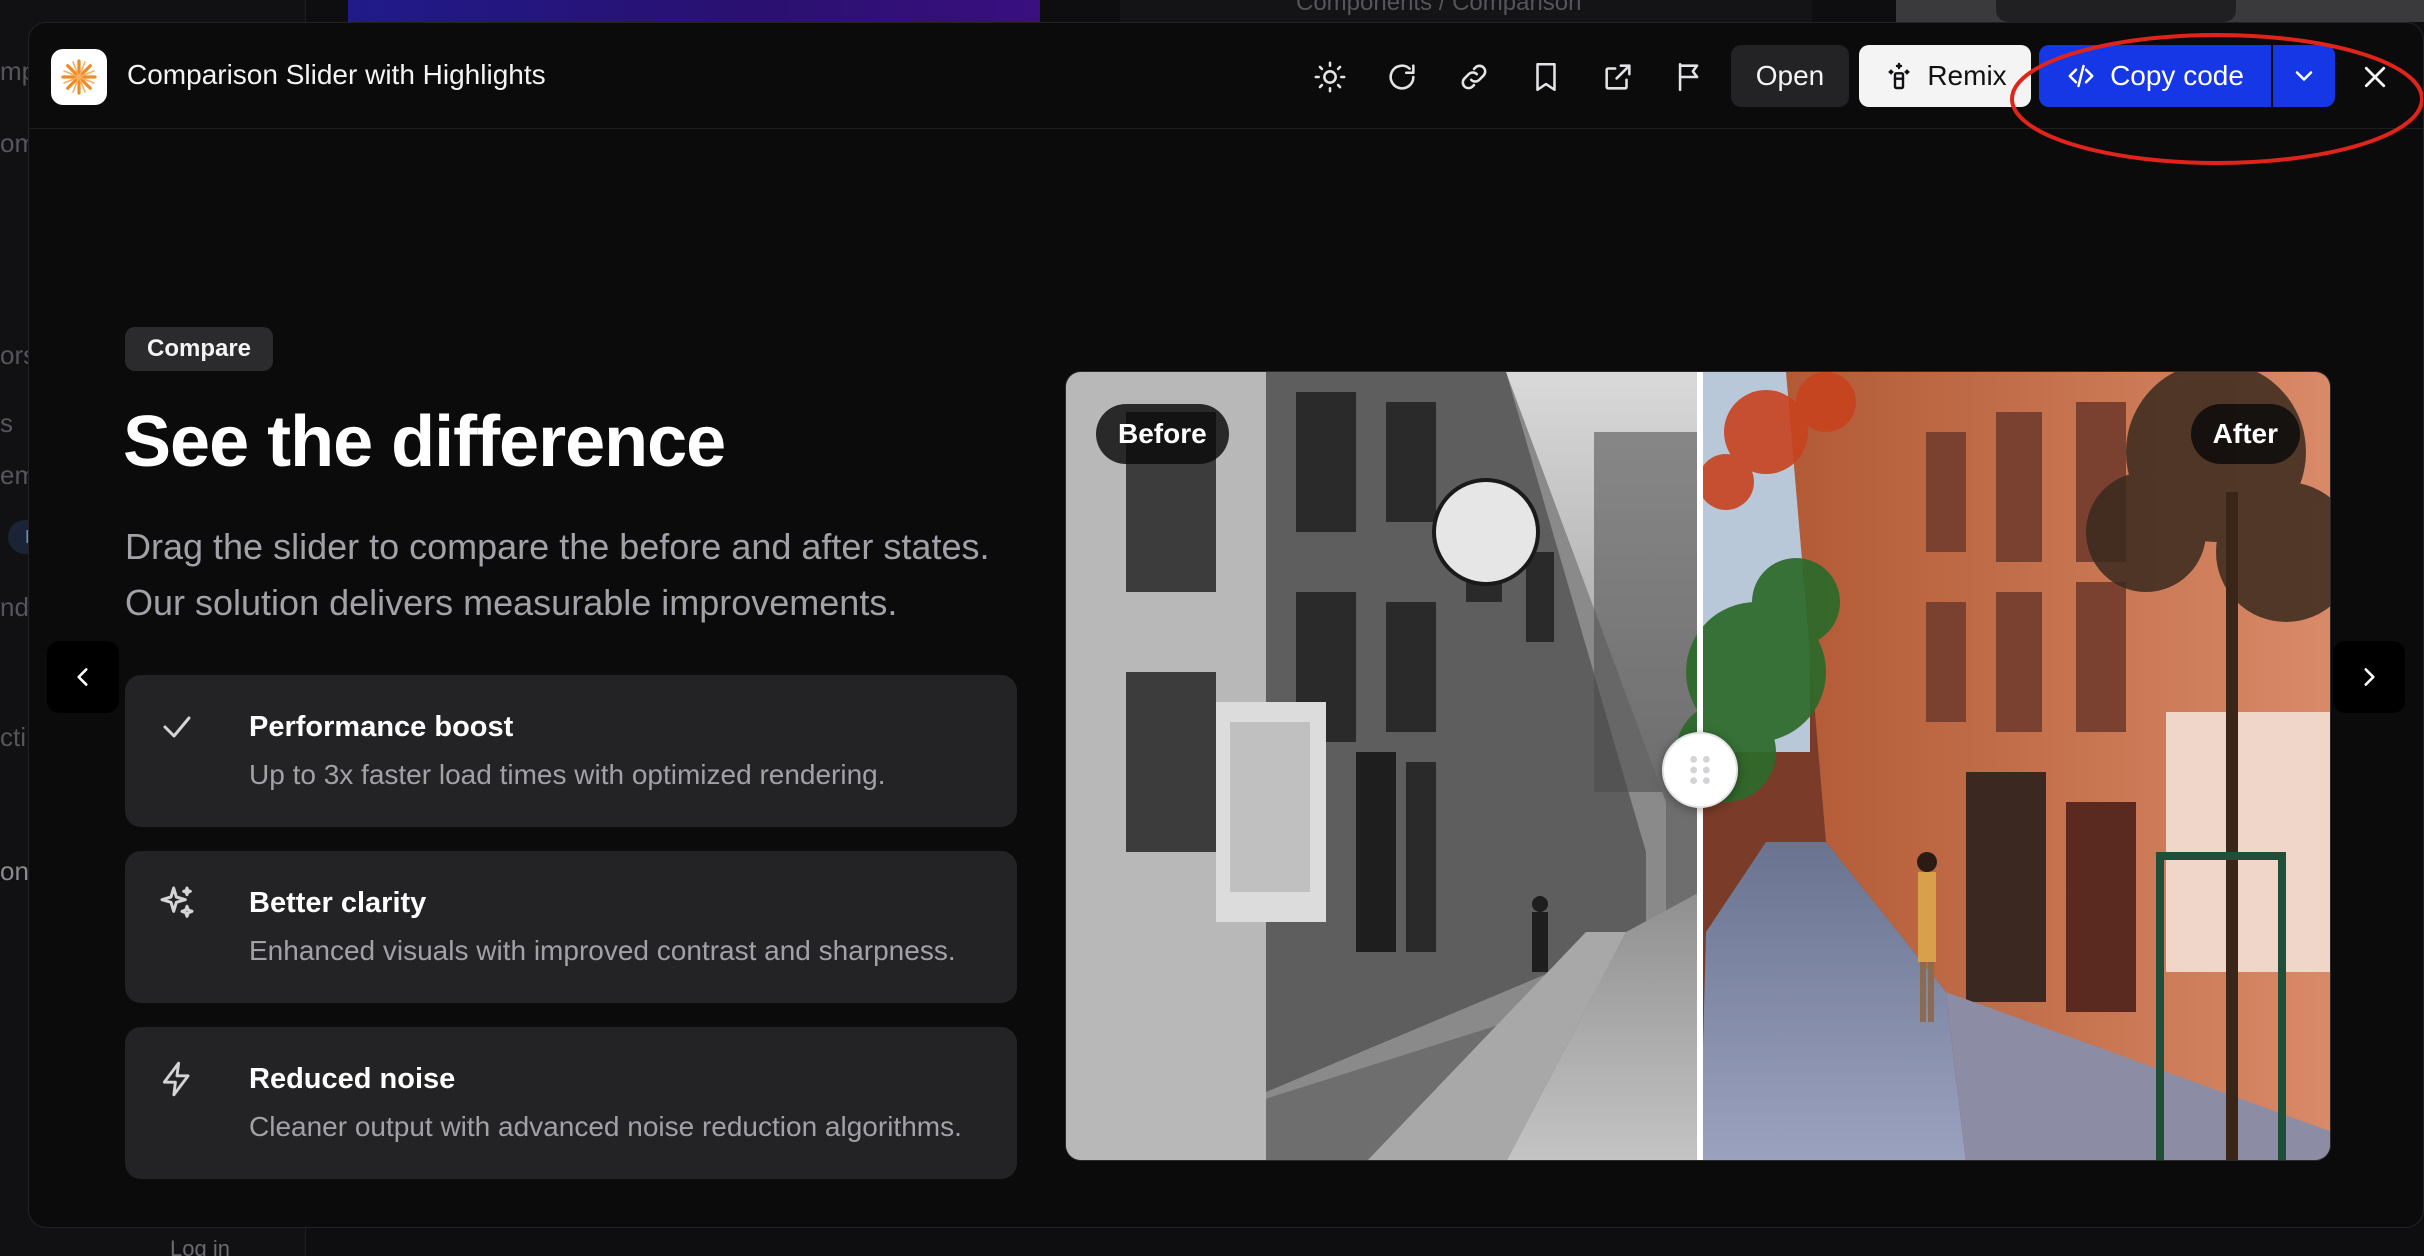 This screenshot has width=2424, height=1256. I want to click on page-title: See the difference, so click(424, 442).